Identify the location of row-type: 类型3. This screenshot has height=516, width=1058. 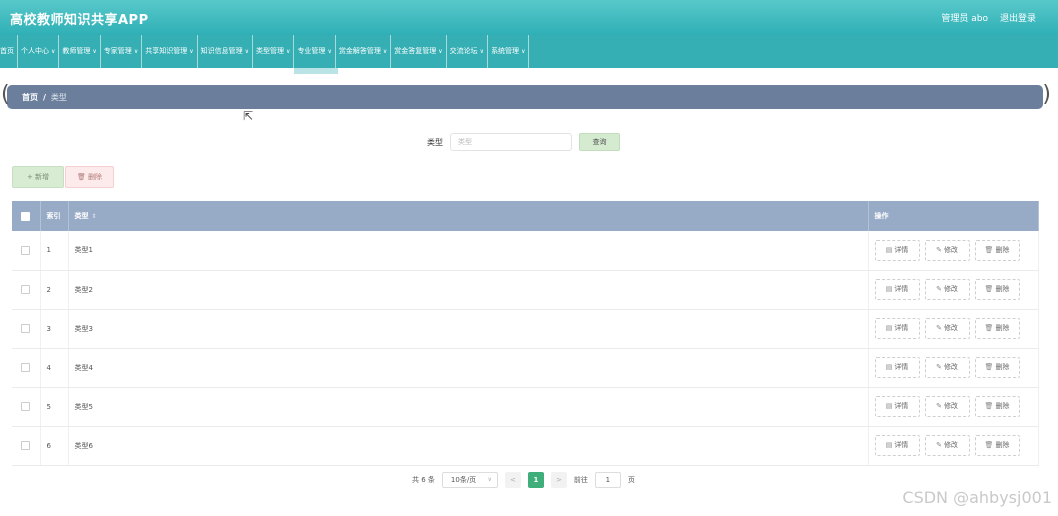
(468, 329).